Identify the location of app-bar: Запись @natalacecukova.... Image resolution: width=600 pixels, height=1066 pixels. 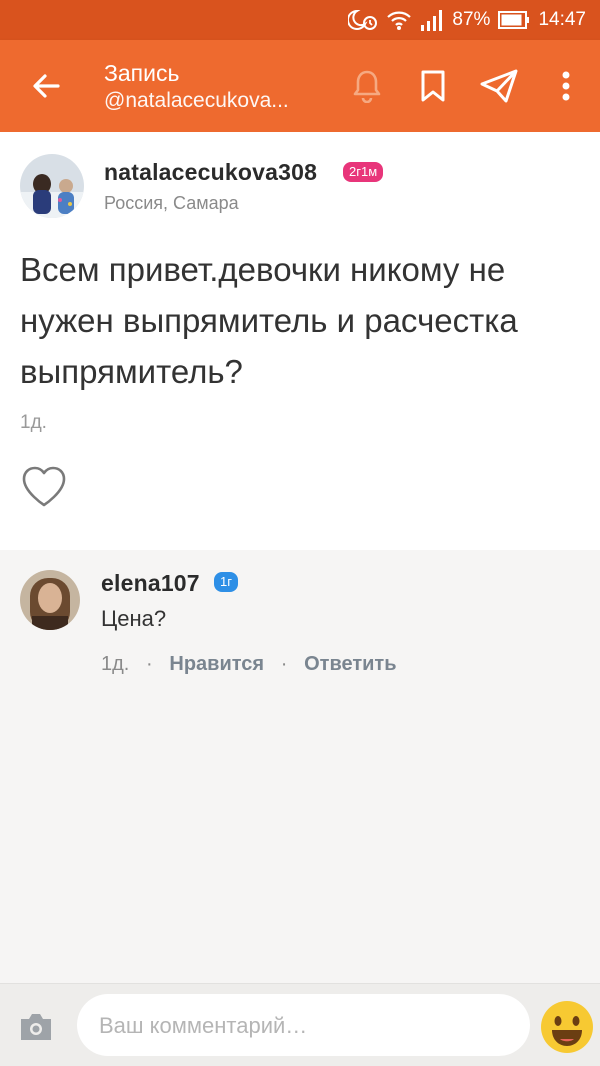
(300, 86).